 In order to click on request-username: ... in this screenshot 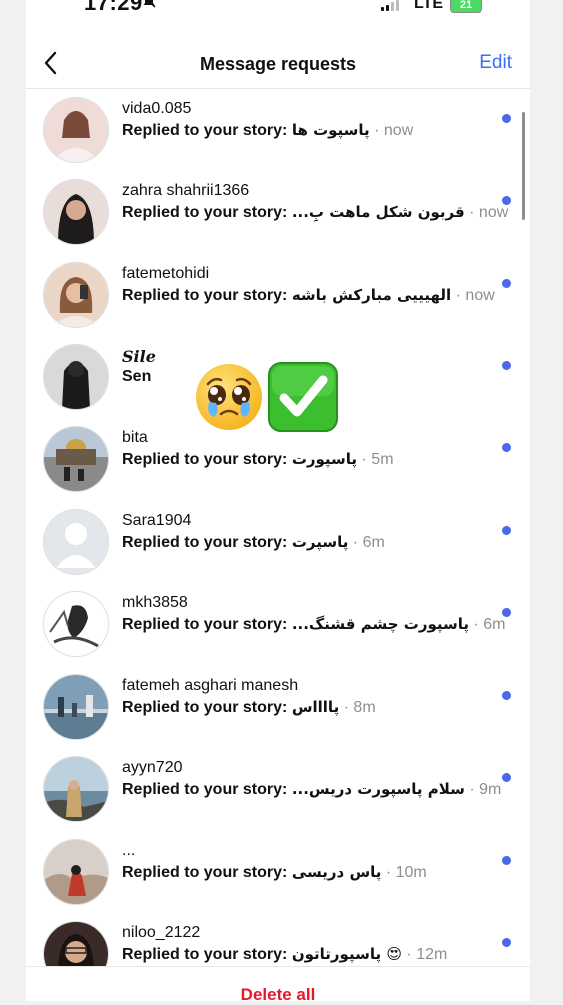, I will do `click(129, 850)`.